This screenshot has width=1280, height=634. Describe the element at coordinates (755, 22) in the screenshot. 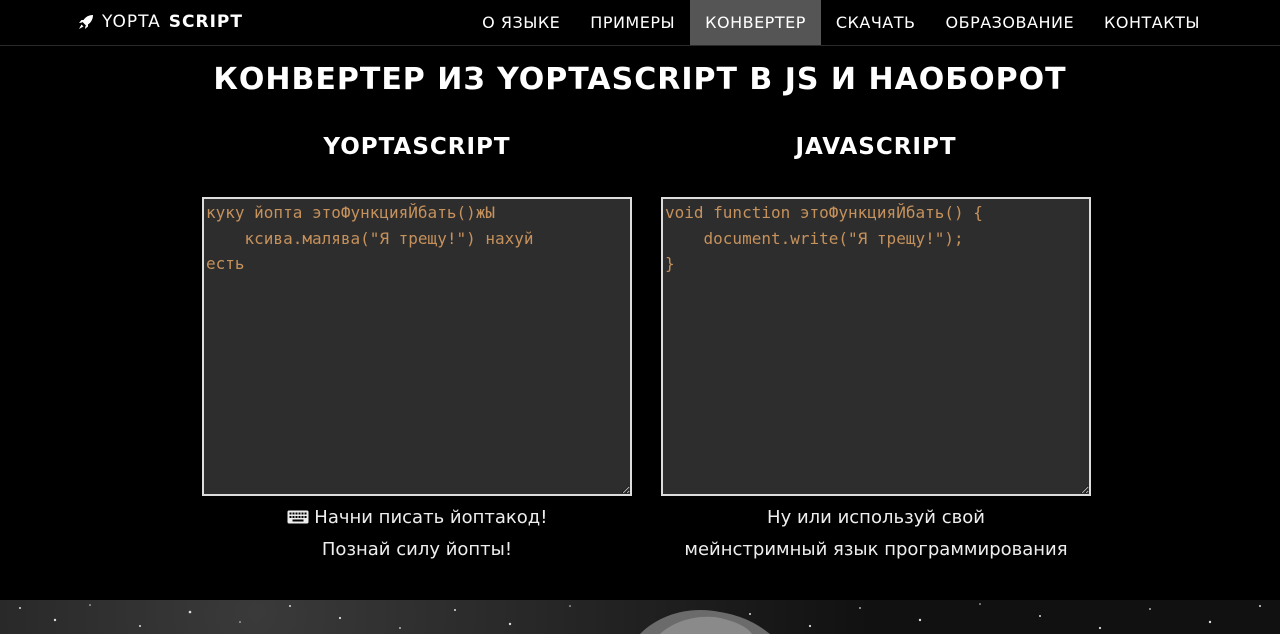

I see `nav-item-converter: КОНВЕРТЕР` at that location.